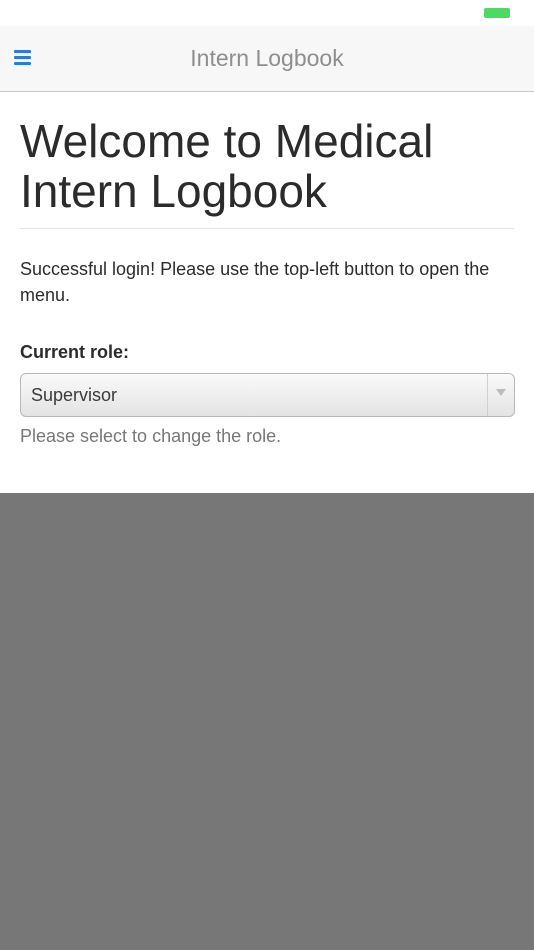  What do you see at coordinates (151, 436) in the screenshot?
I see `role-help-text: Please select to change the role.` at bounding box center [151, 436].